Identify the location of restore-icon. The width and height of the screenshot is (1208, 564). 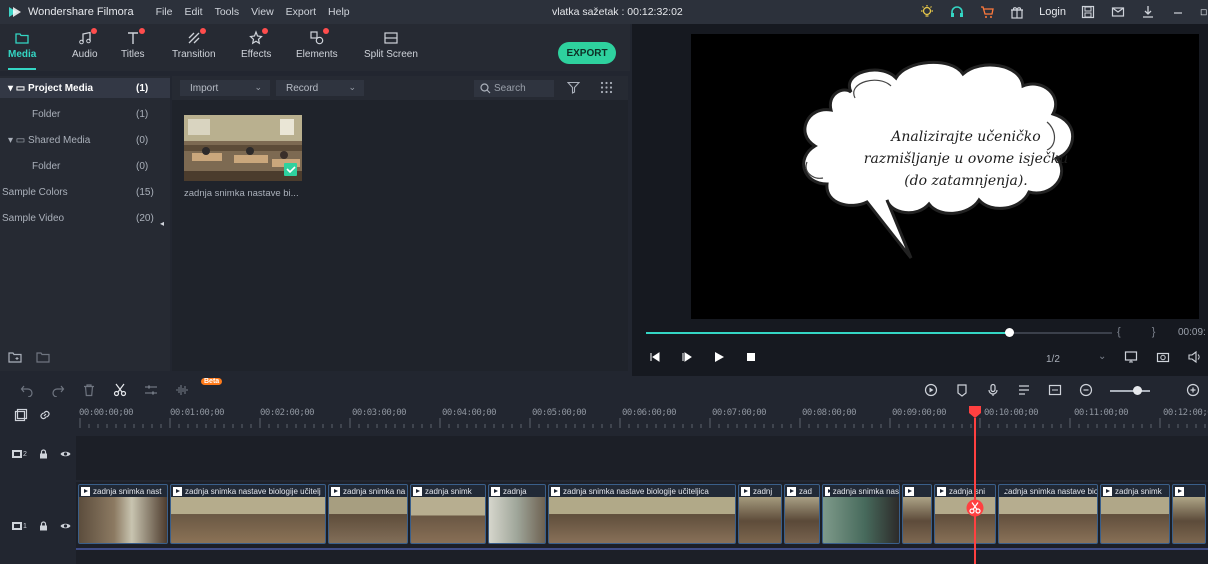
(1204, 12).